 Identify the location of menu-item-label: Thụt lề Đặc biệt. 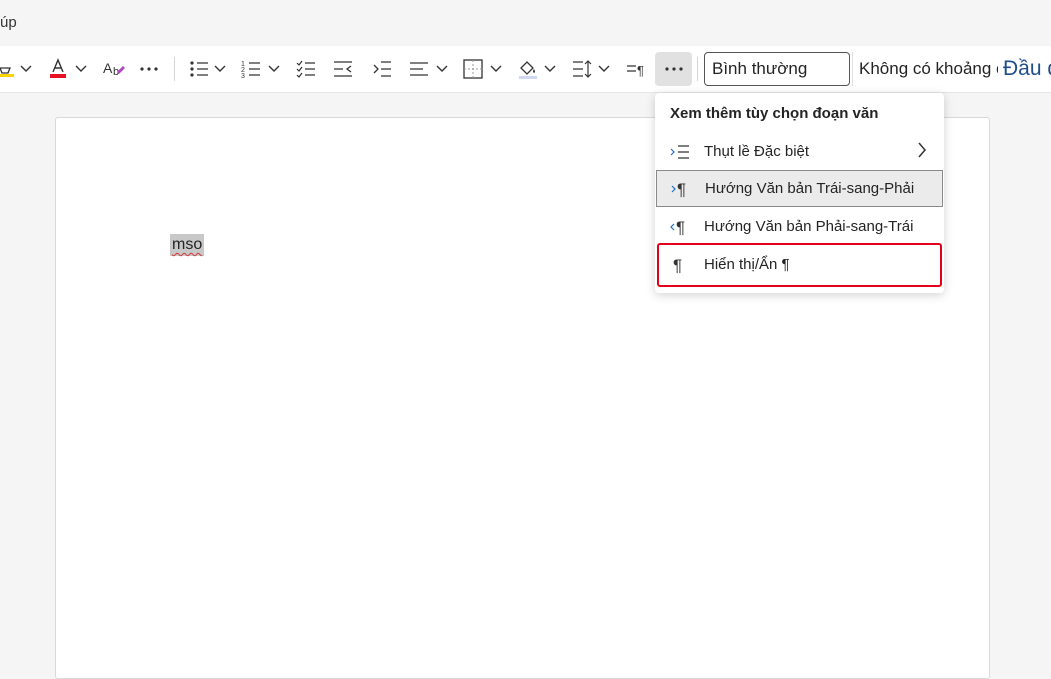
(757, 151).